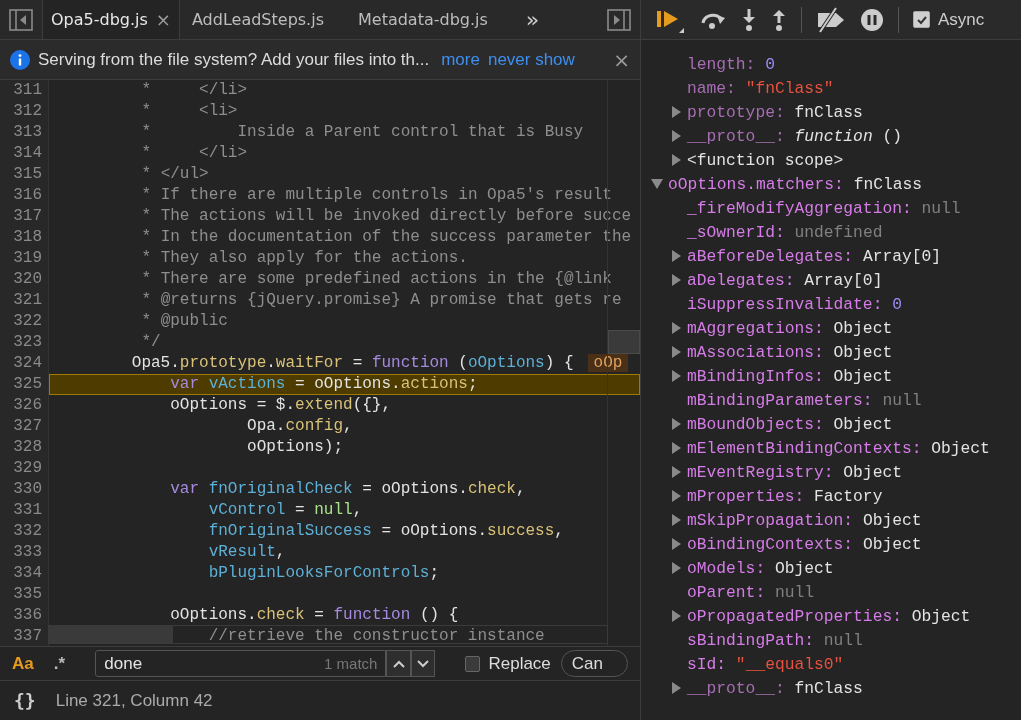 Image resolution: width=1021 pixels, height=720 pixels. Describe the element at coordinates (386, 216) in the screenshot. I see `code-line: * The actions will be invoked directly before succe` at that location.